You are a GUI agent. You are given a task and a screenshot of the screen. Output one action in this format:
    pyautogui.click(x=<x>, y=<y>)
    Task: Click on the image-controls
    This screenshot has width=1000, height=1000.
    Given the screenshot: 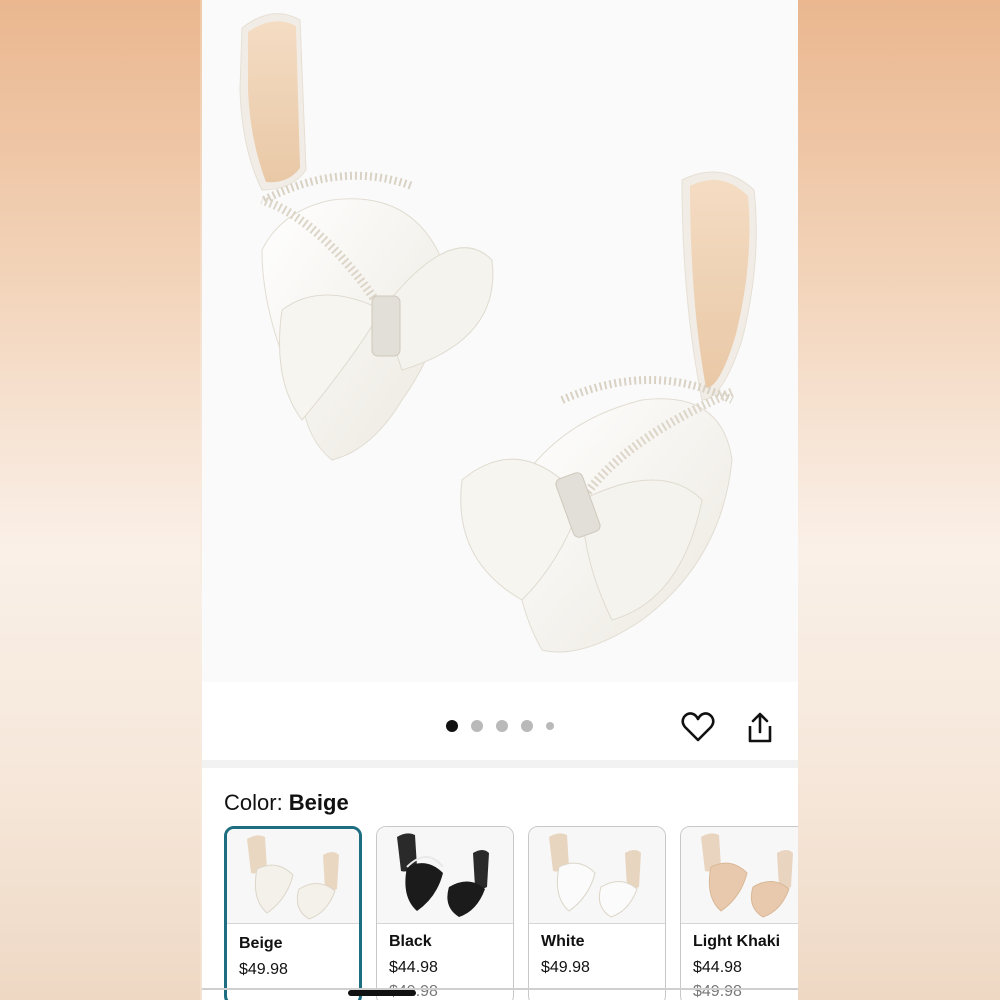 What is the action you would take?
    pyautogui.click(x=500, y=721)
    